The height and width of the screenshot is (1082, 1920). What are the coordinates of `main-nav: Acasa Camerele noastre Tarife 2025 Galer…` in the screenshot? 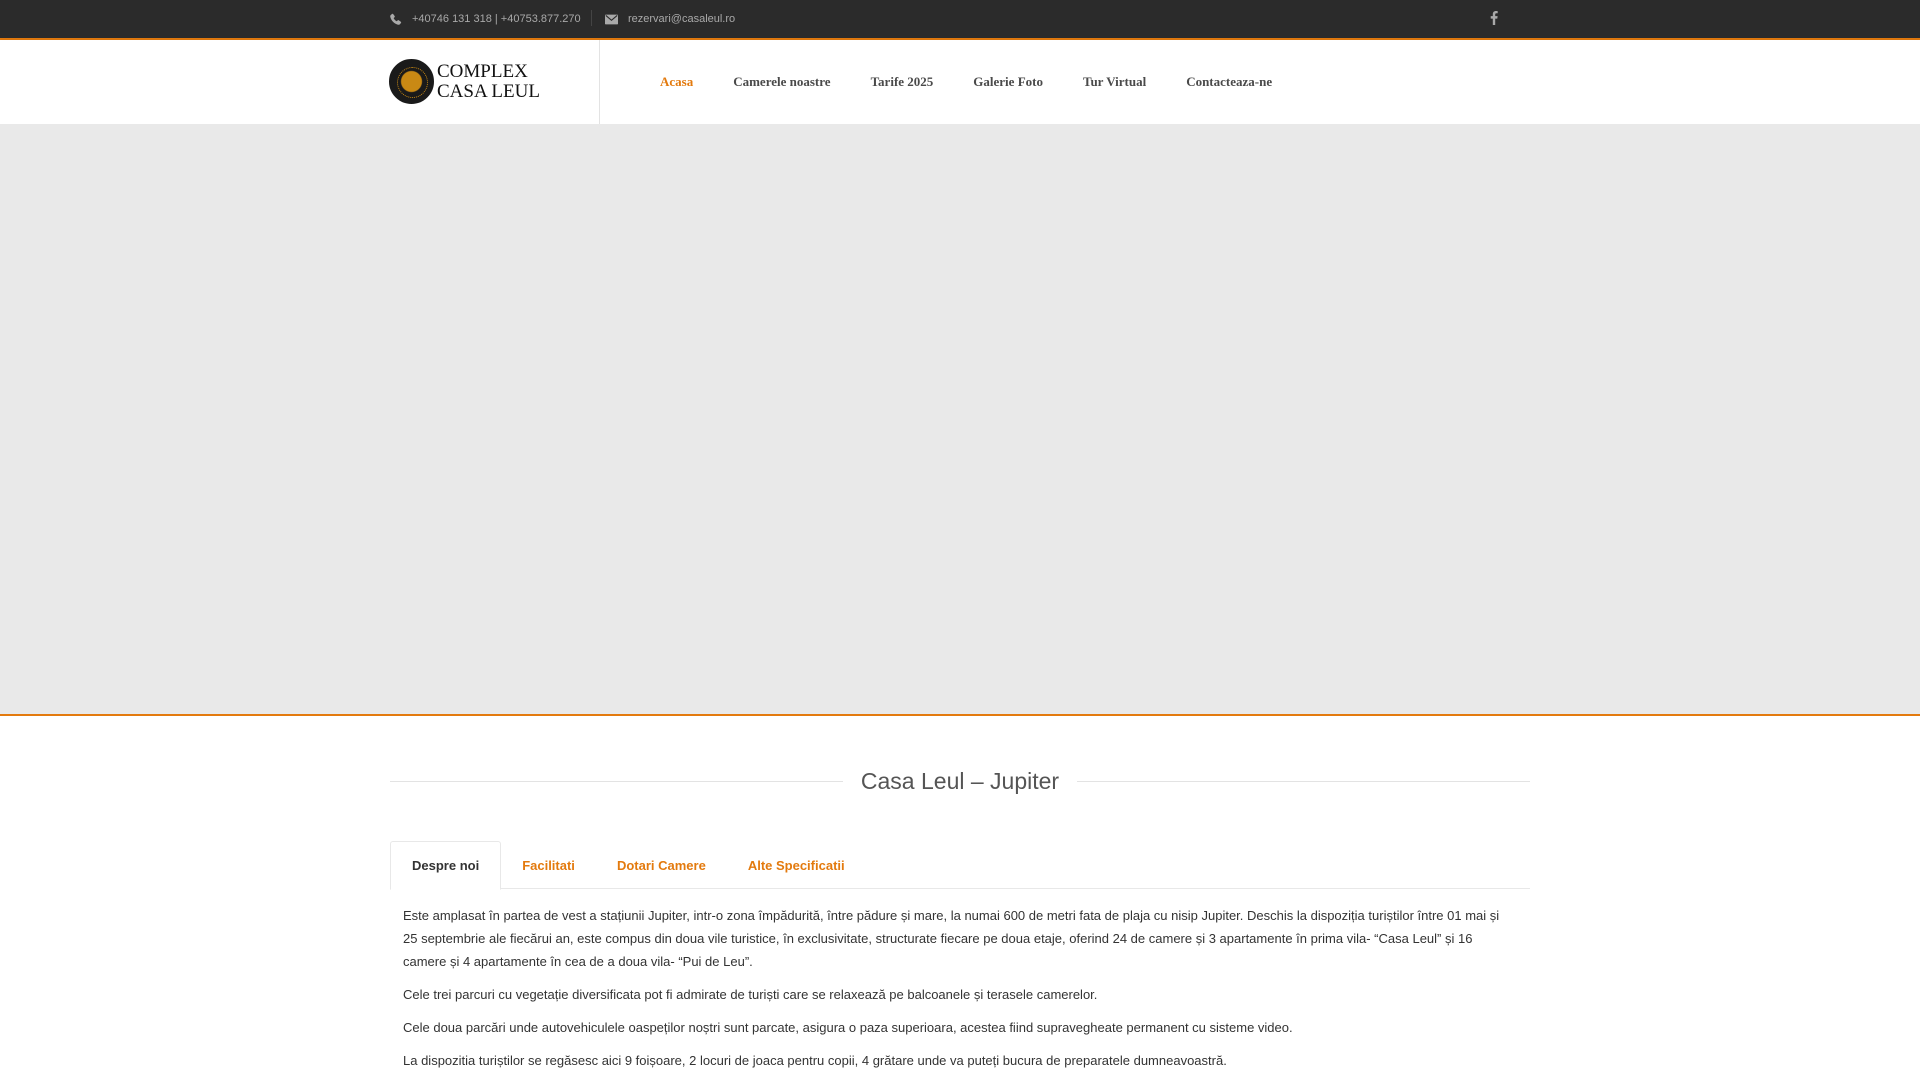 It's located at (986, 82).